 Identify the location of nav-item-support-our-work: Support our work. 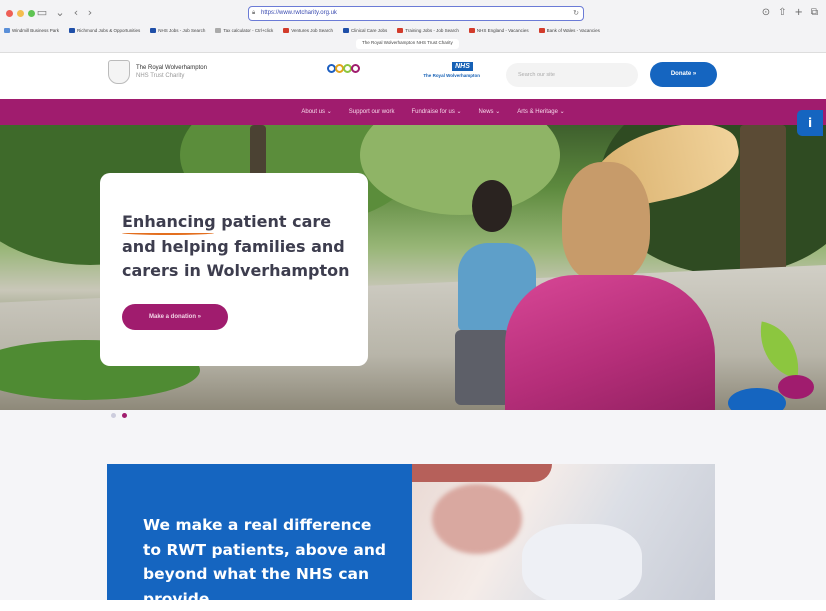
(372, 112).